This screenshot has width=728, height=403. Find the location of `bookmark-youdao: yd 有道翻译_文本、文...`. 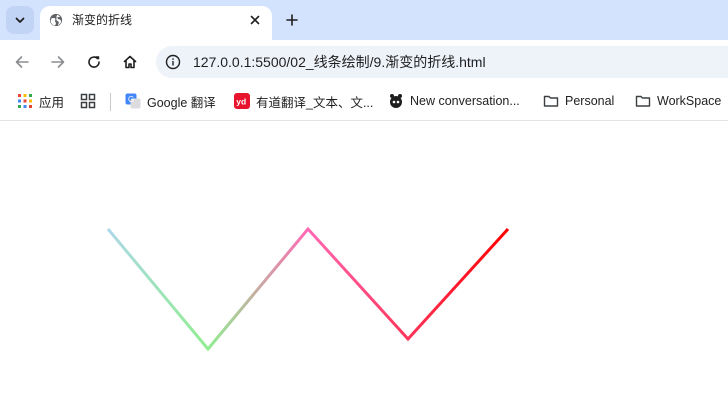

bookmark-youdao: yd 有道翻译_文本、文... is located at coordinates (303, 101).